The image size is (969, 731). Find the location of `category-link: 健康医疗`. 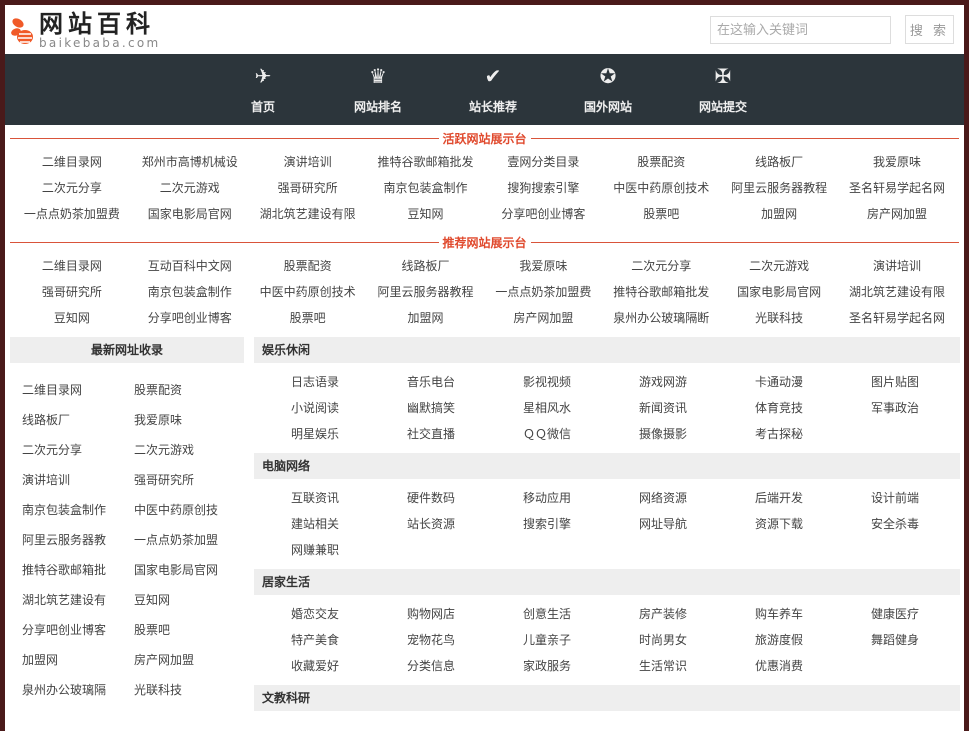

category-link: 健康医疗 is located at coordinates (917, 614).